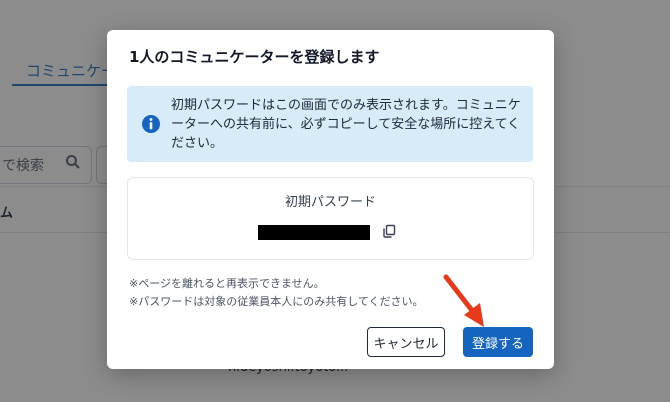 Image resolution: width=670 pixels, height=402 pixels. I want to click on password-card: 初期パスワード, so click(330, 218).